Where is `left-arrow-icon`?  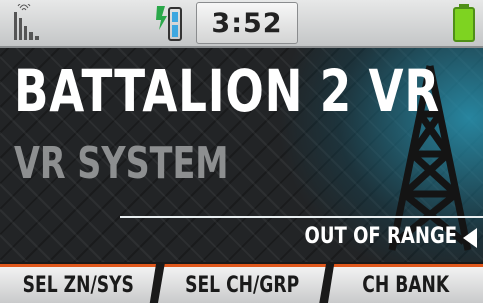
left-arrow-icon is located at coordinates (470, 238).